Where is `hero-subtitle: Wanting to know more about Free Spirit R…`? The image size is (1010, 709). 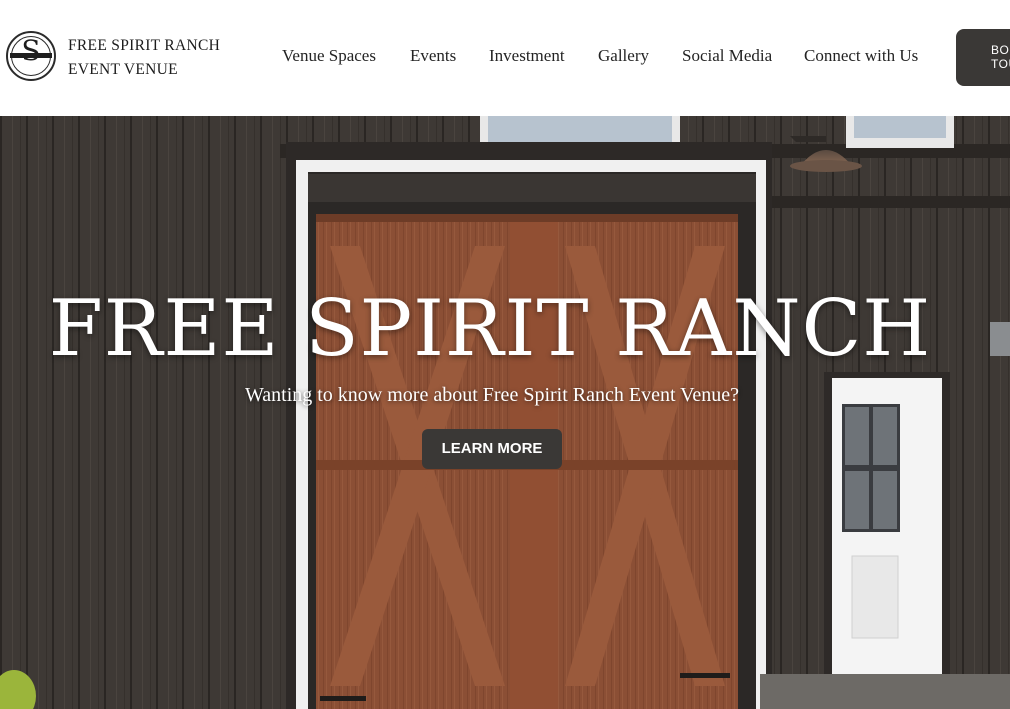
hero-subtitle: Wanting to know more about Free Spirit R… is located at coordinates (492, 395).